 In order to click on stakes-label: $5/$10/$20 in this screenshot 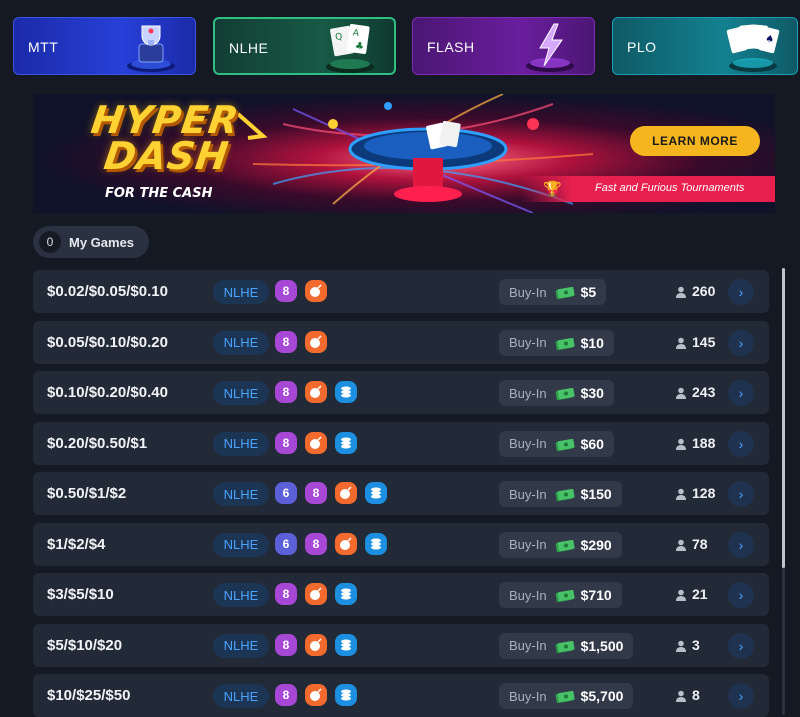, I will do `click(85, 645)`.